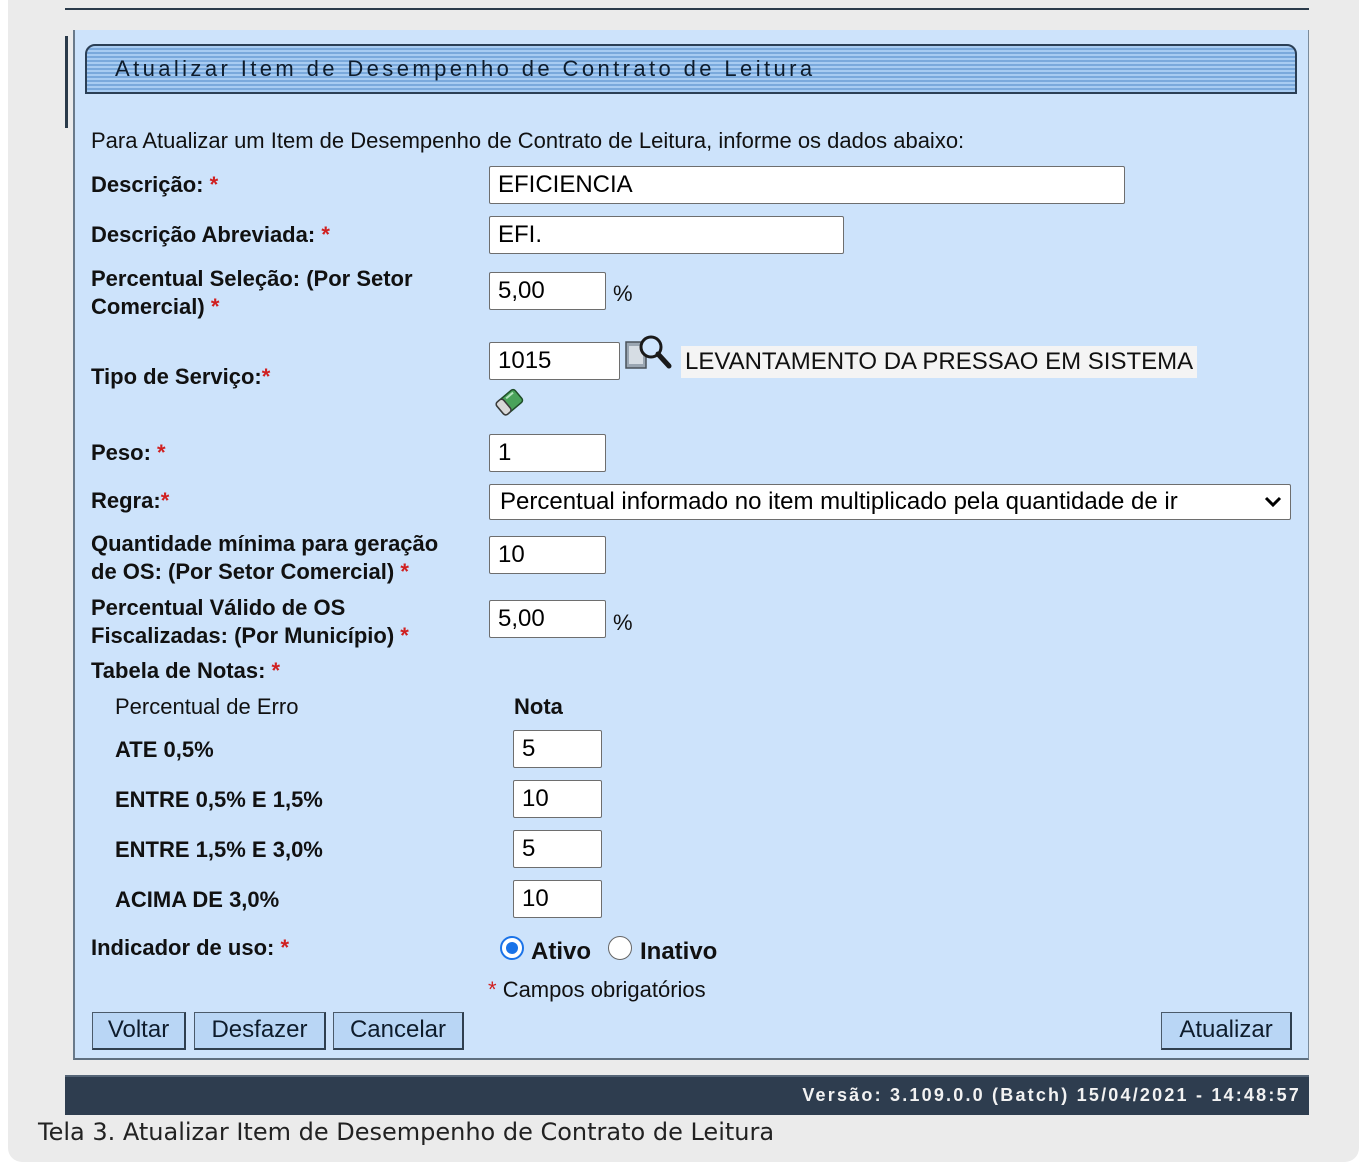  Describe the element at coordinates (130, 500) in the screenshot. I see `regra-label: Regra:*` at that location.